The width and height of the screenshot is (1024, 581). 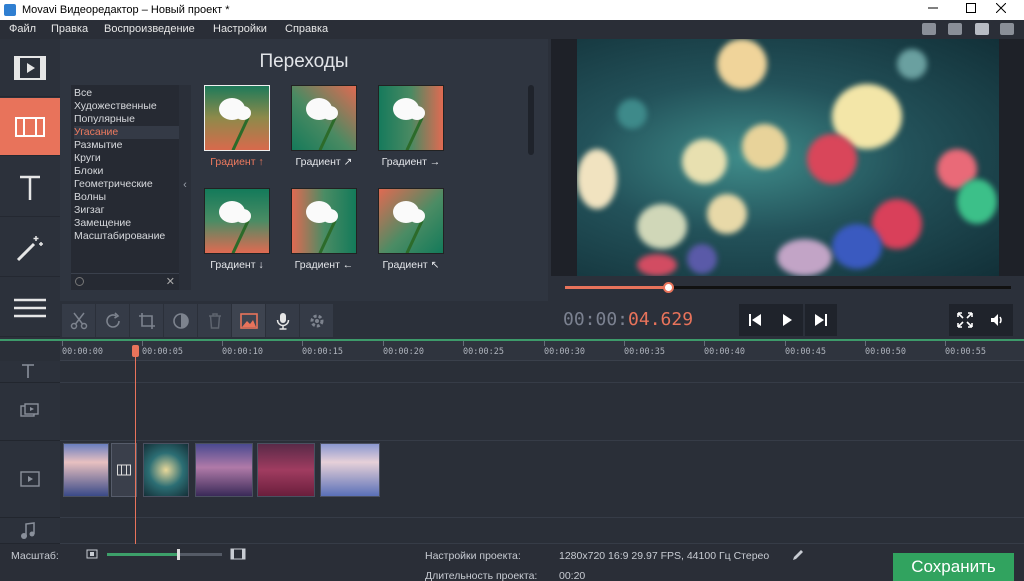 I want to click on scissors-icon, so click(x=79, y=321).